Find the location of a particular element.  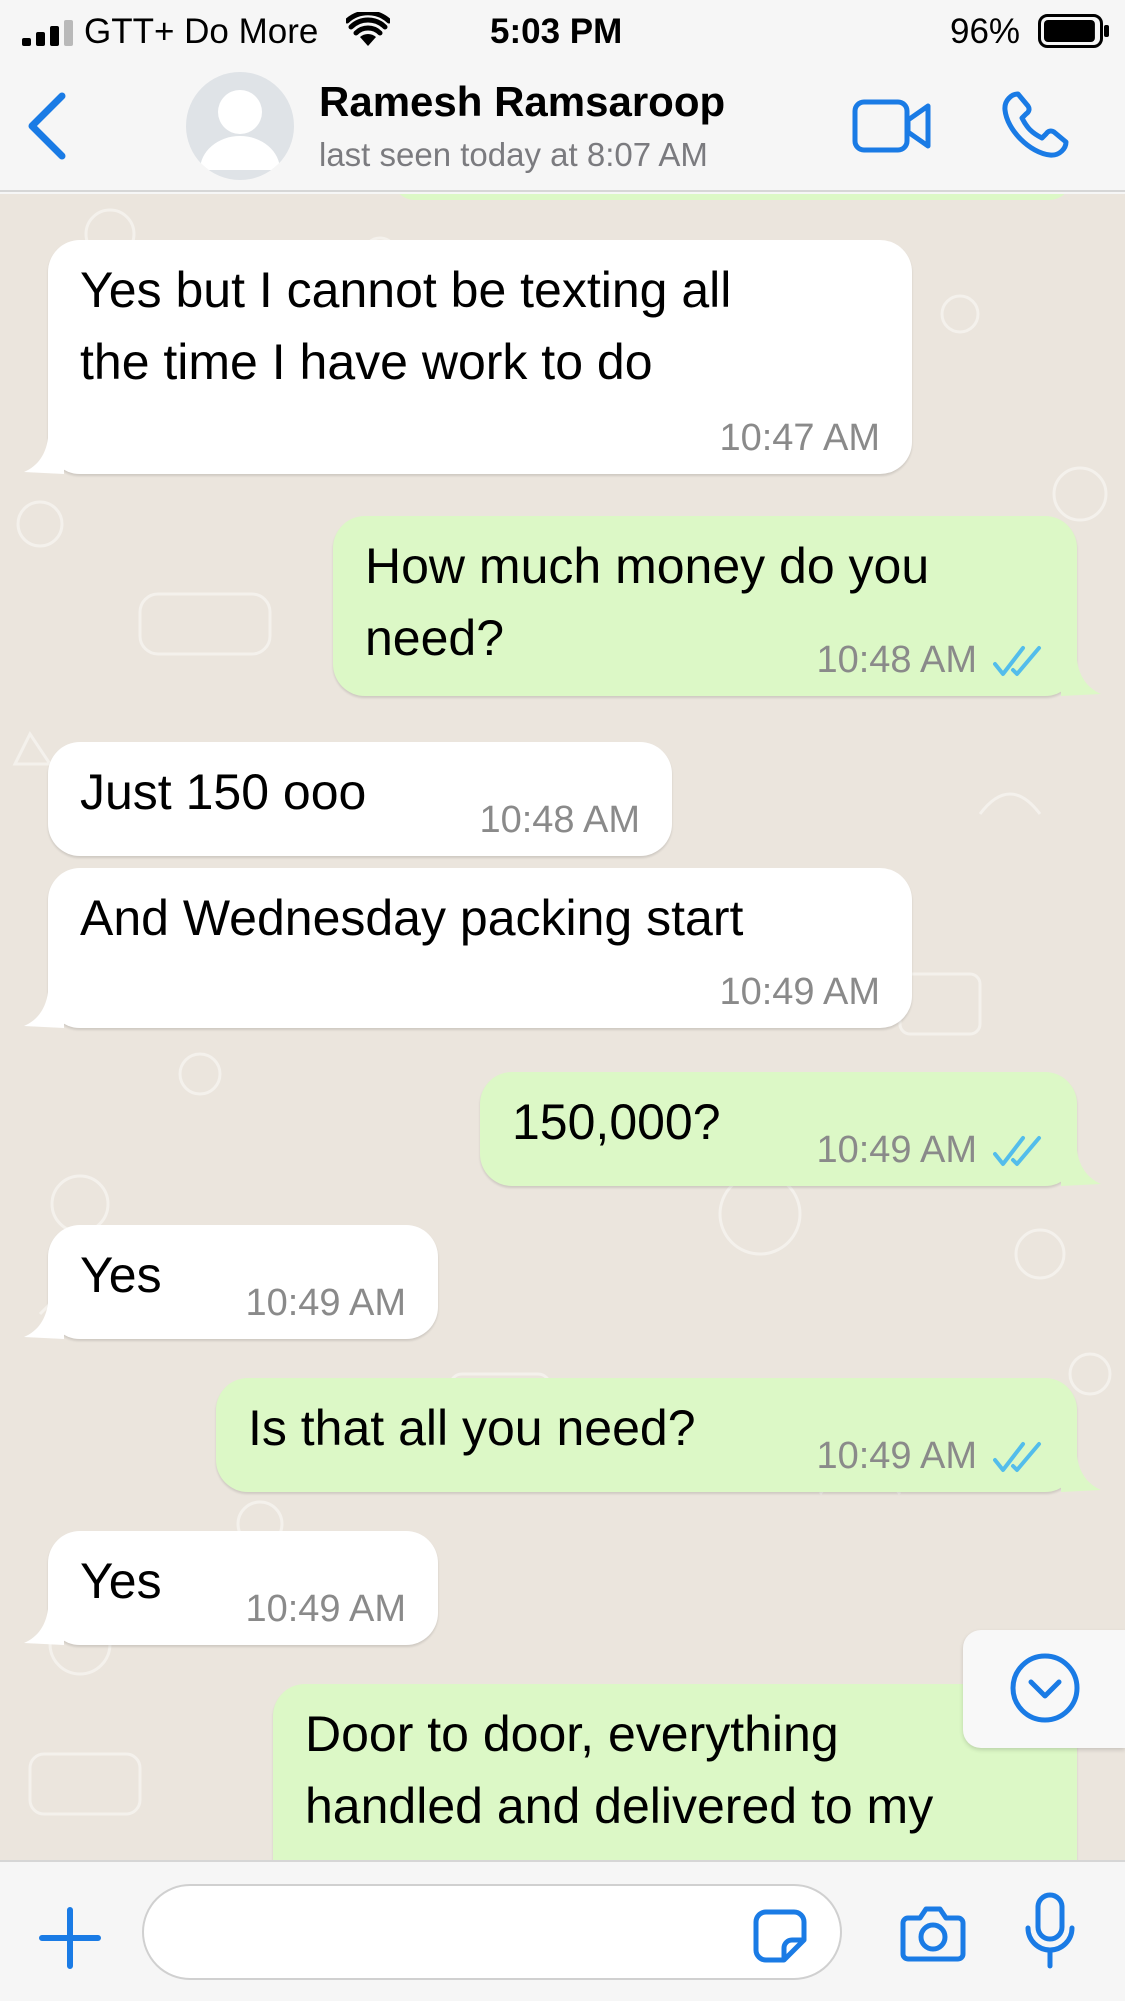

outgoing-message-bubble: 150,000? 10:49 AM is located at coordinates (778, 1129).